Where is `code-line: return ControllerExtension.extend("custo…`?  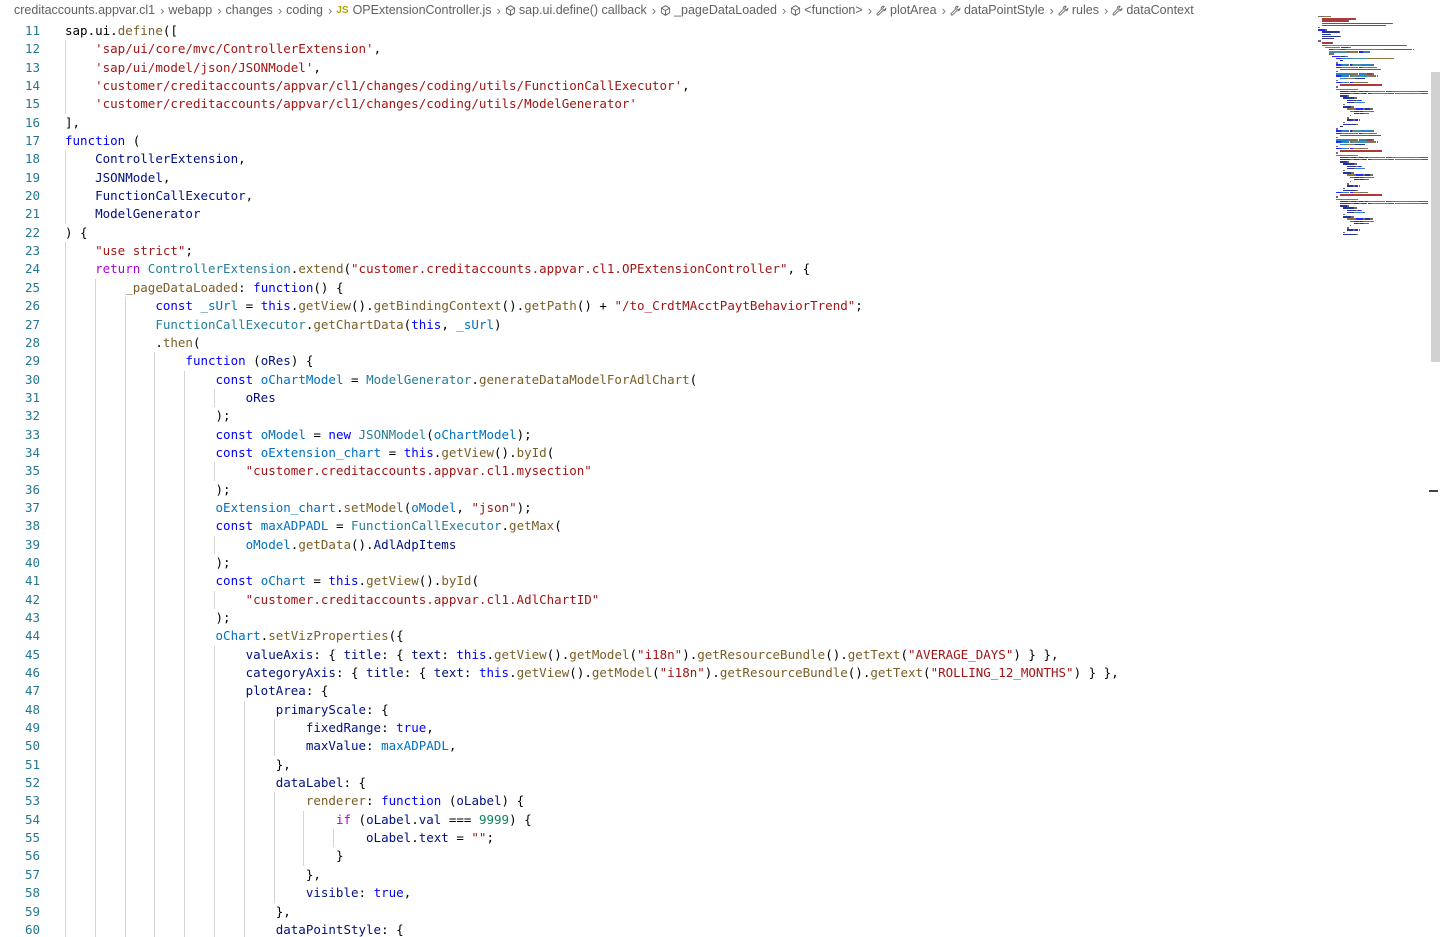
code-line: return ControllerExtension.extend("custo… is located at coordinates (690, 269).